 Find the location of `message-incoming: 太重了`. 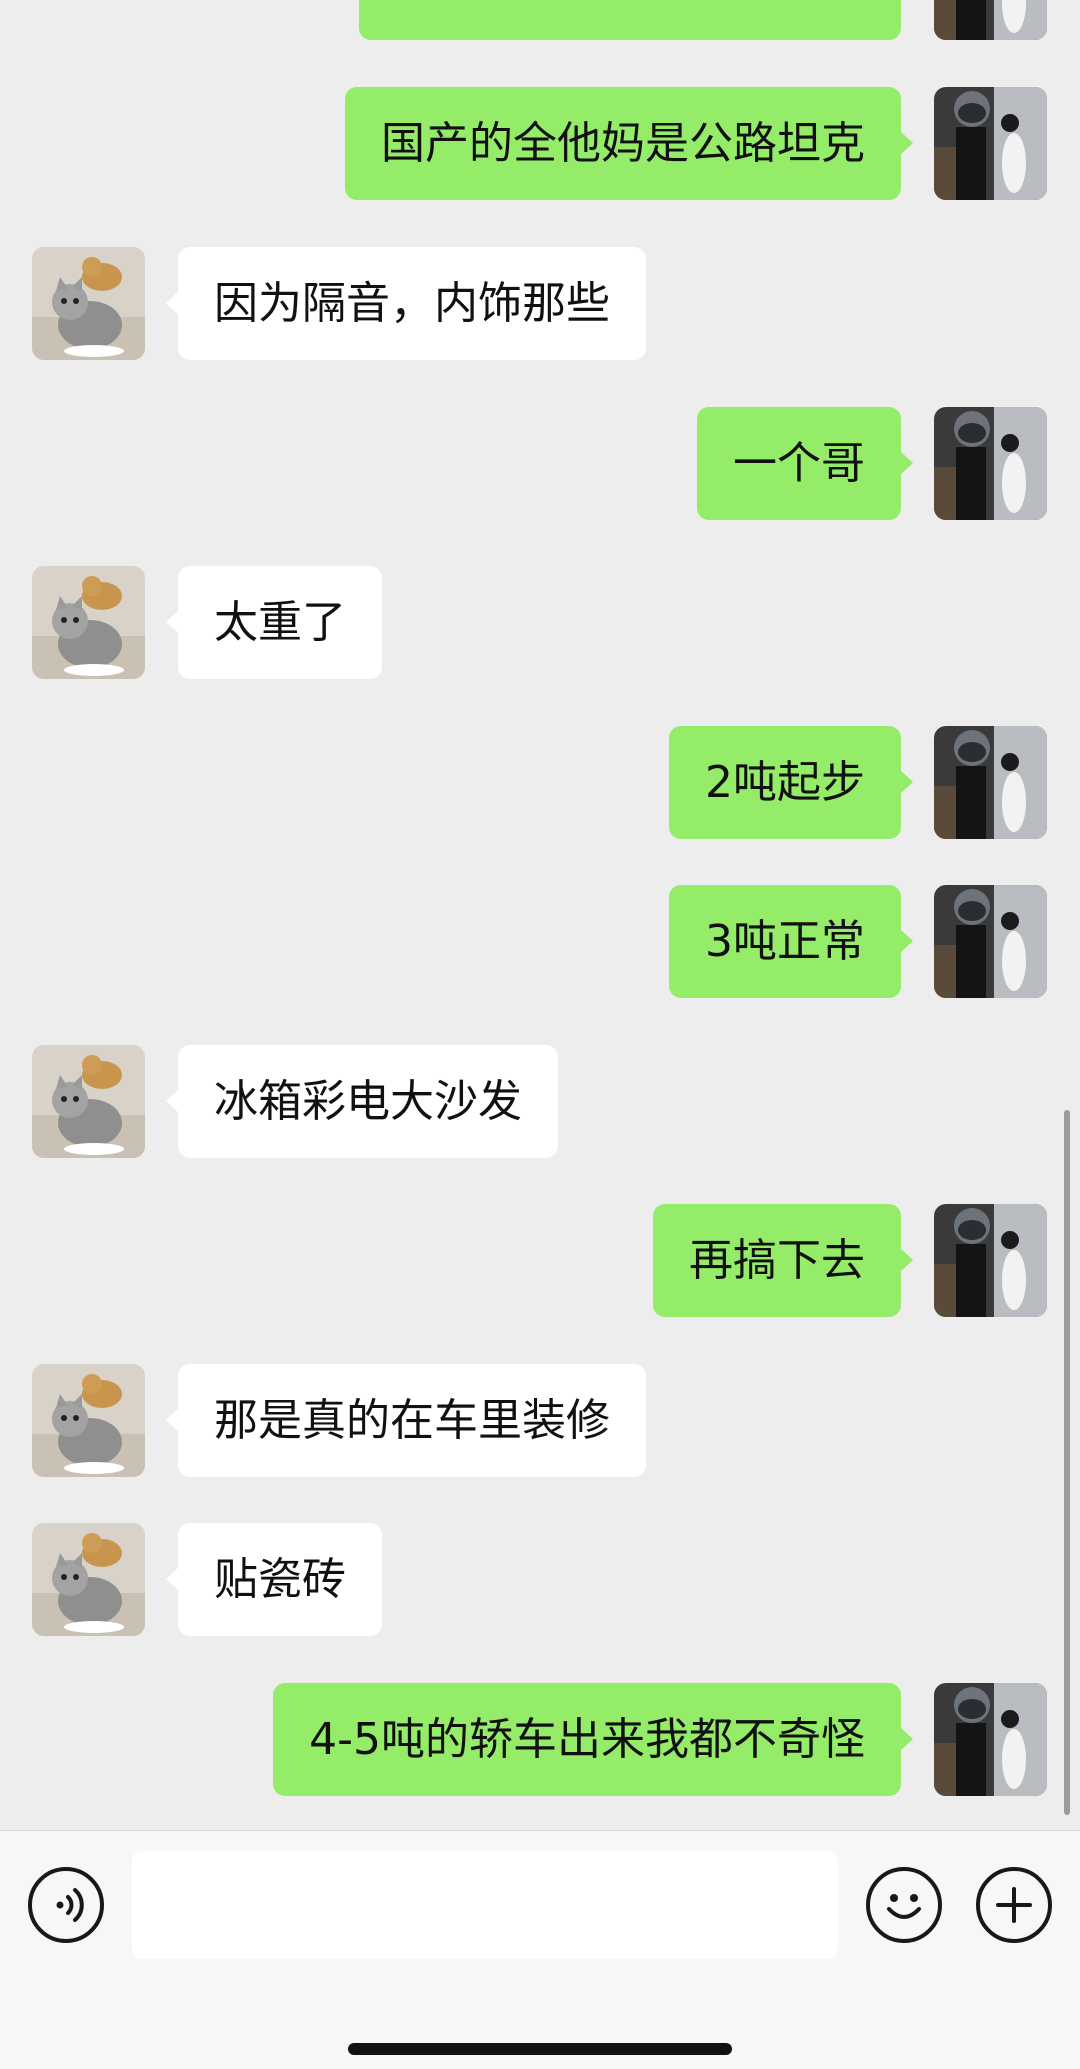

message-incoming: 太重了 is located at coordinates (540, 622).